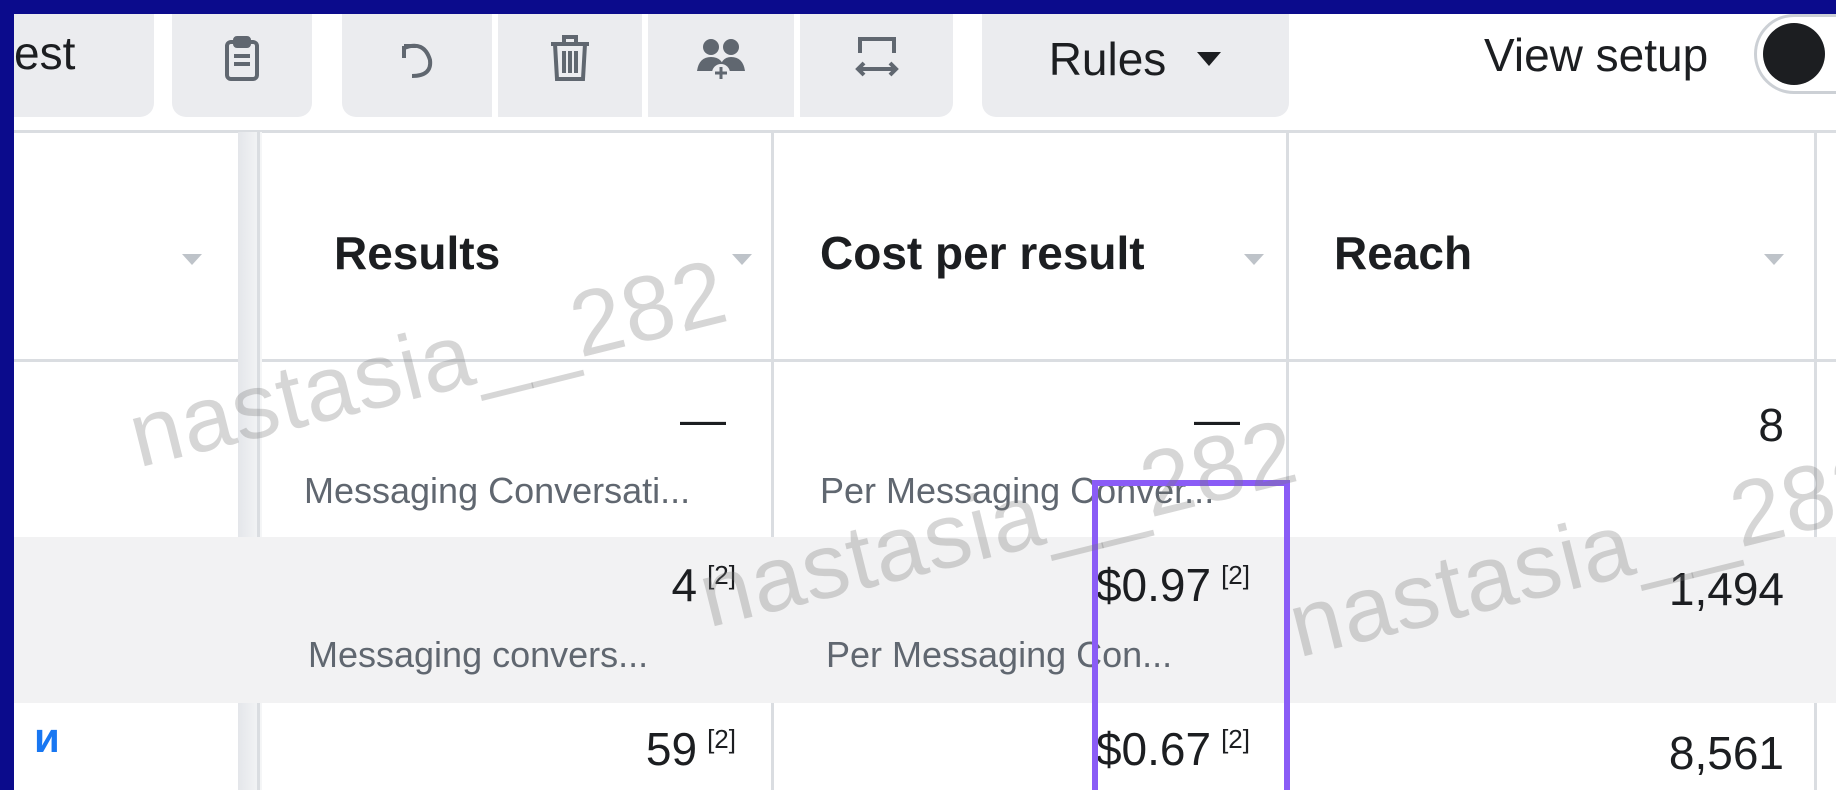 The image size is (1836, 790). I want to click on rules-label: Rules, so click(1107, 58).